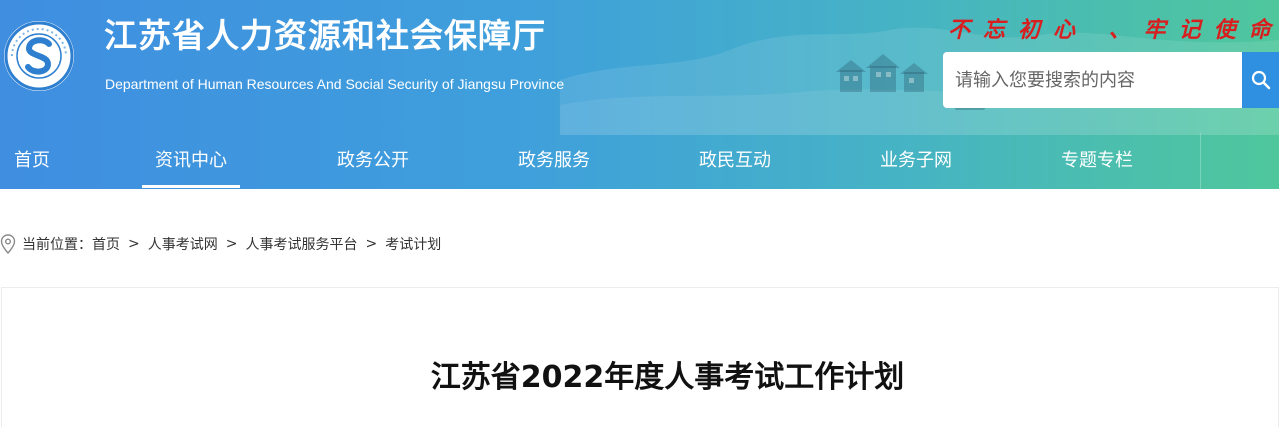  Describe the element at coordinates (325, 35) in the screenshot. I see `site-title: 江苏省人力资源和社会保障厅` at that location.